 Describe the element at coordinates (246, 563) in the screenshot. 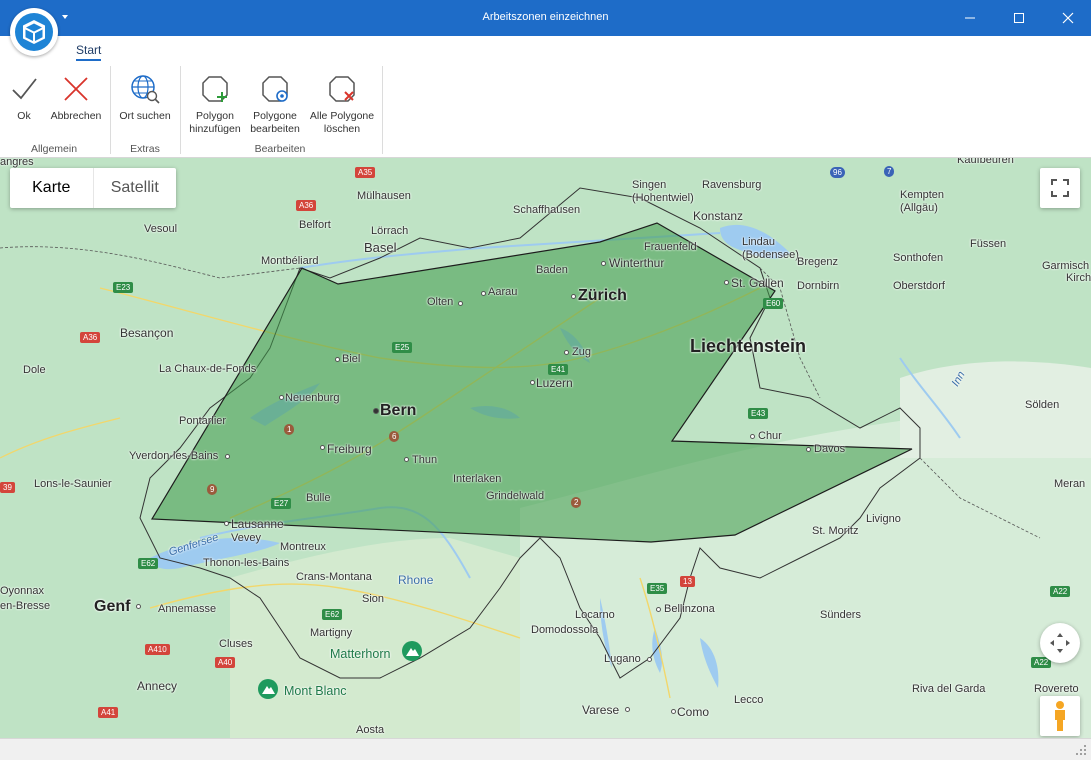

I see `map-label: Thonon-les-Bains` at that location.